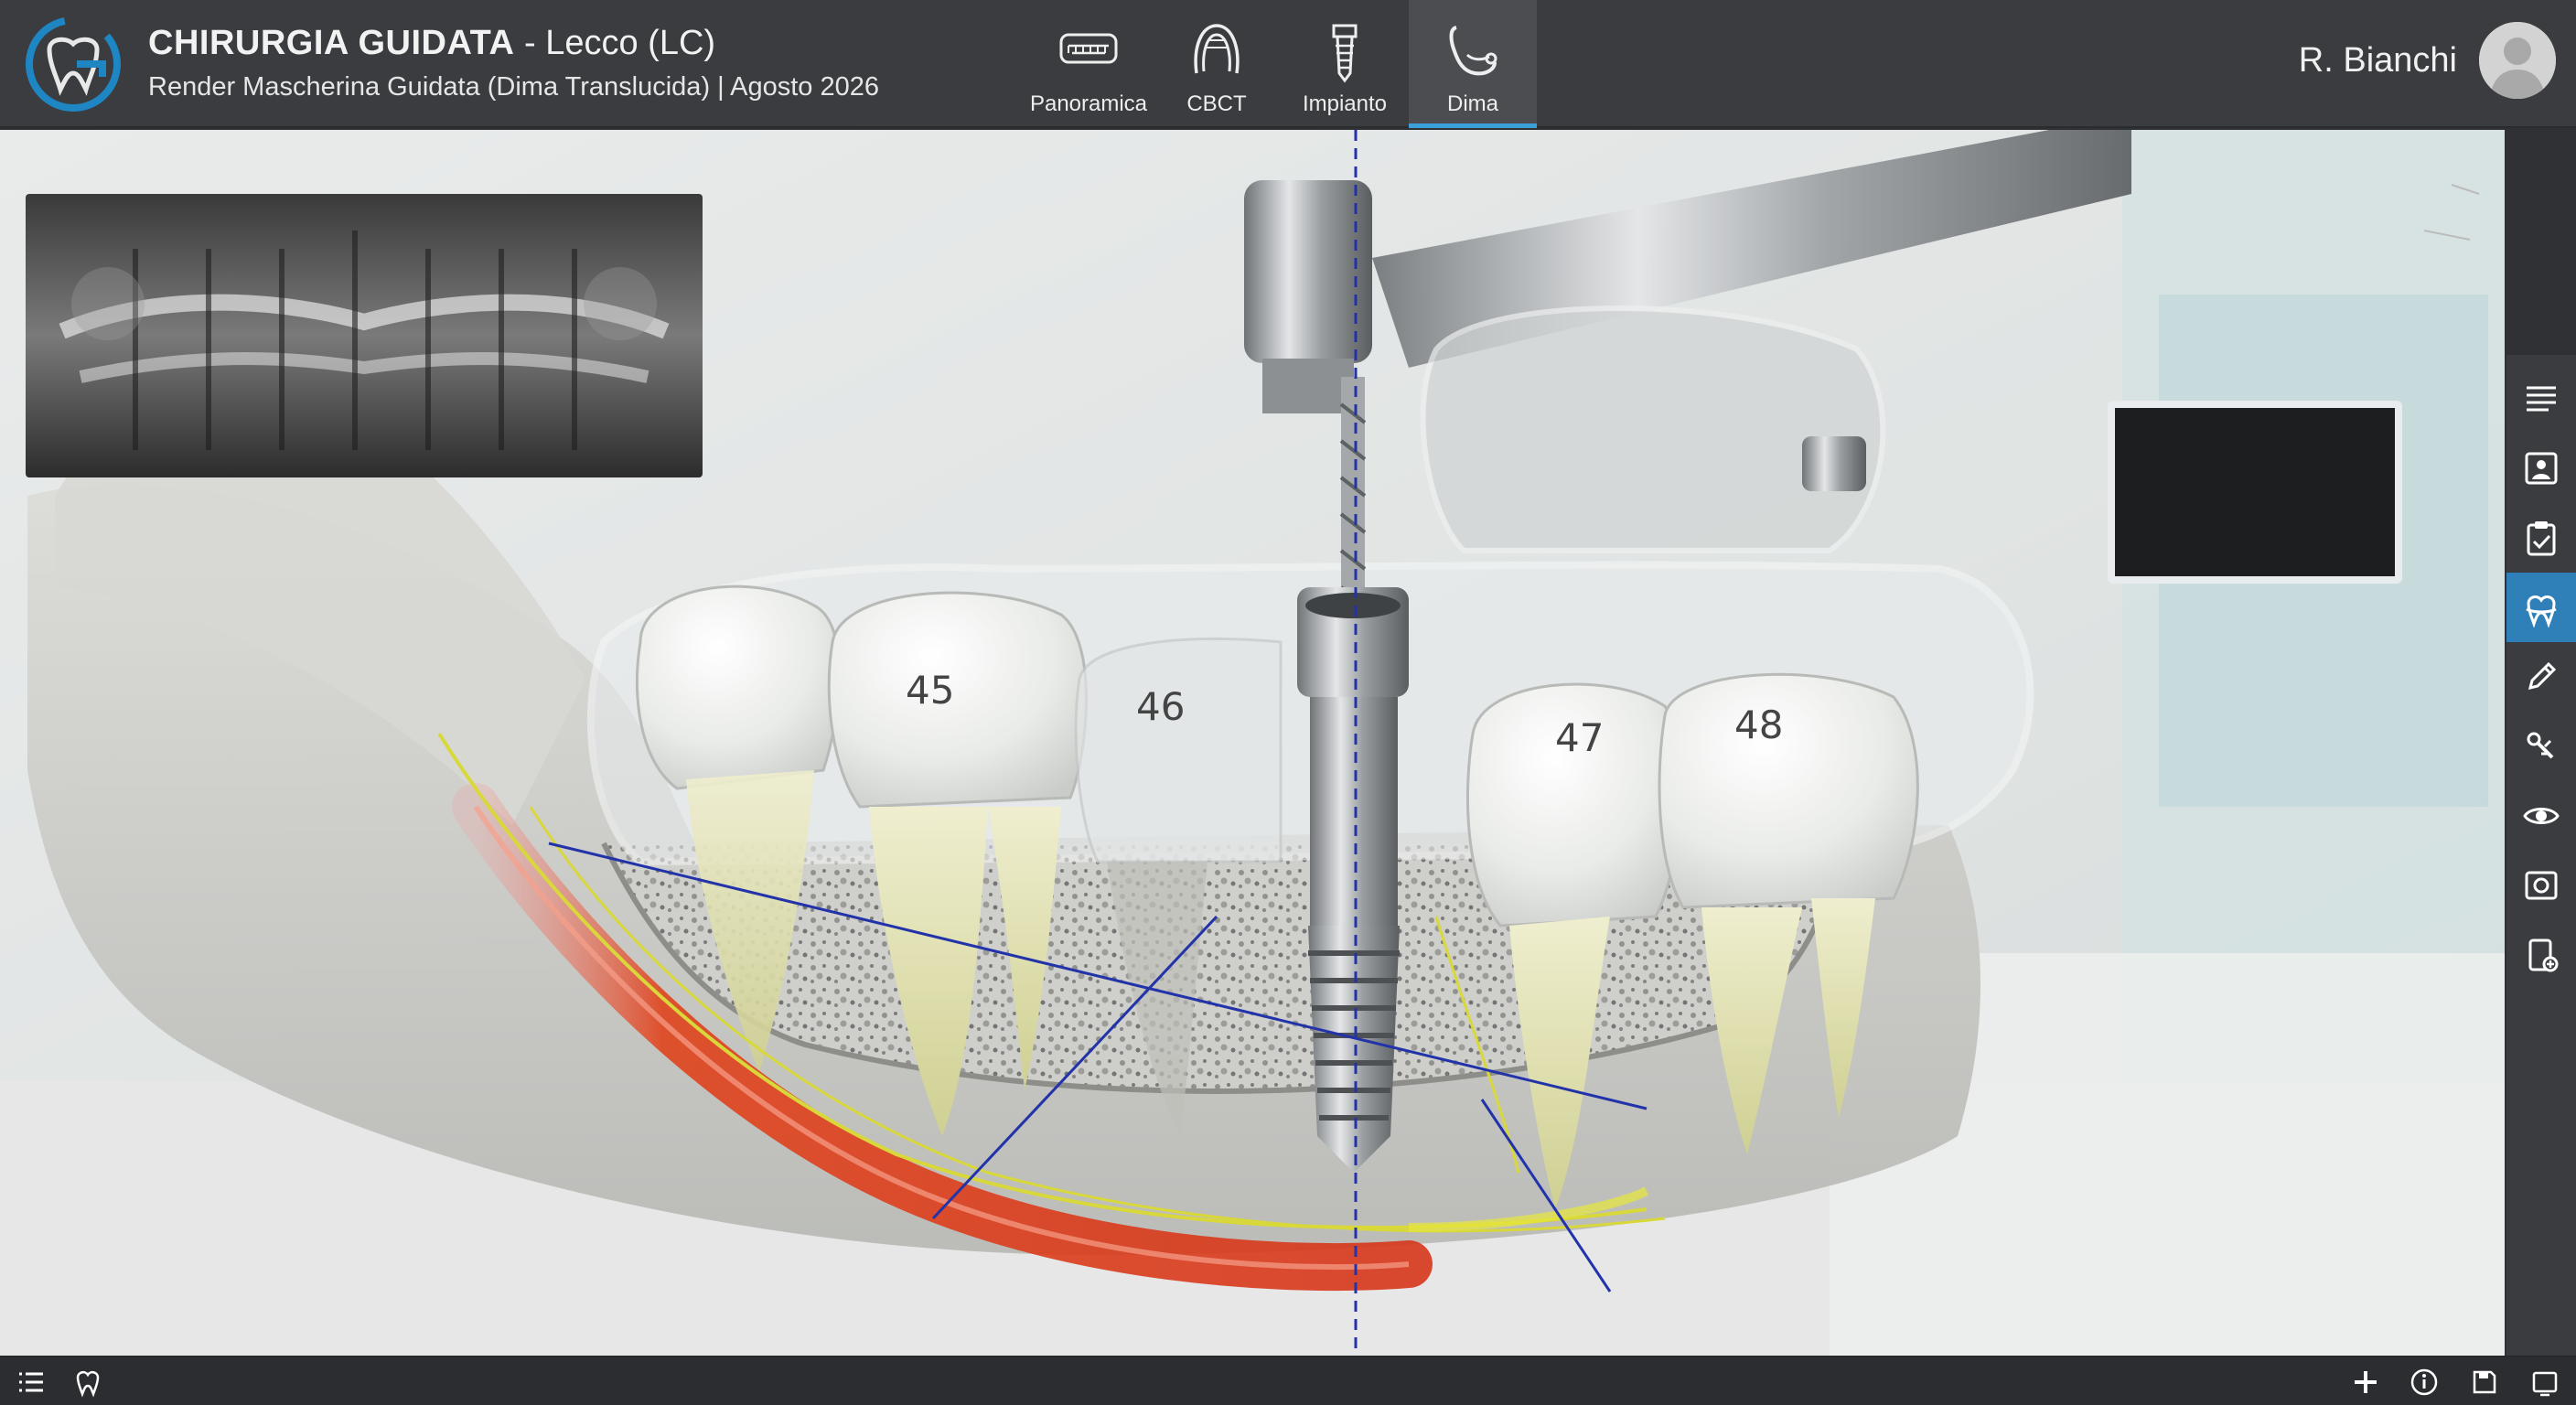  What do you see at coordinates (1089, 103) in the screenshot?
I see `tab-label: Panoramica` at bounding box center [1089, 103].